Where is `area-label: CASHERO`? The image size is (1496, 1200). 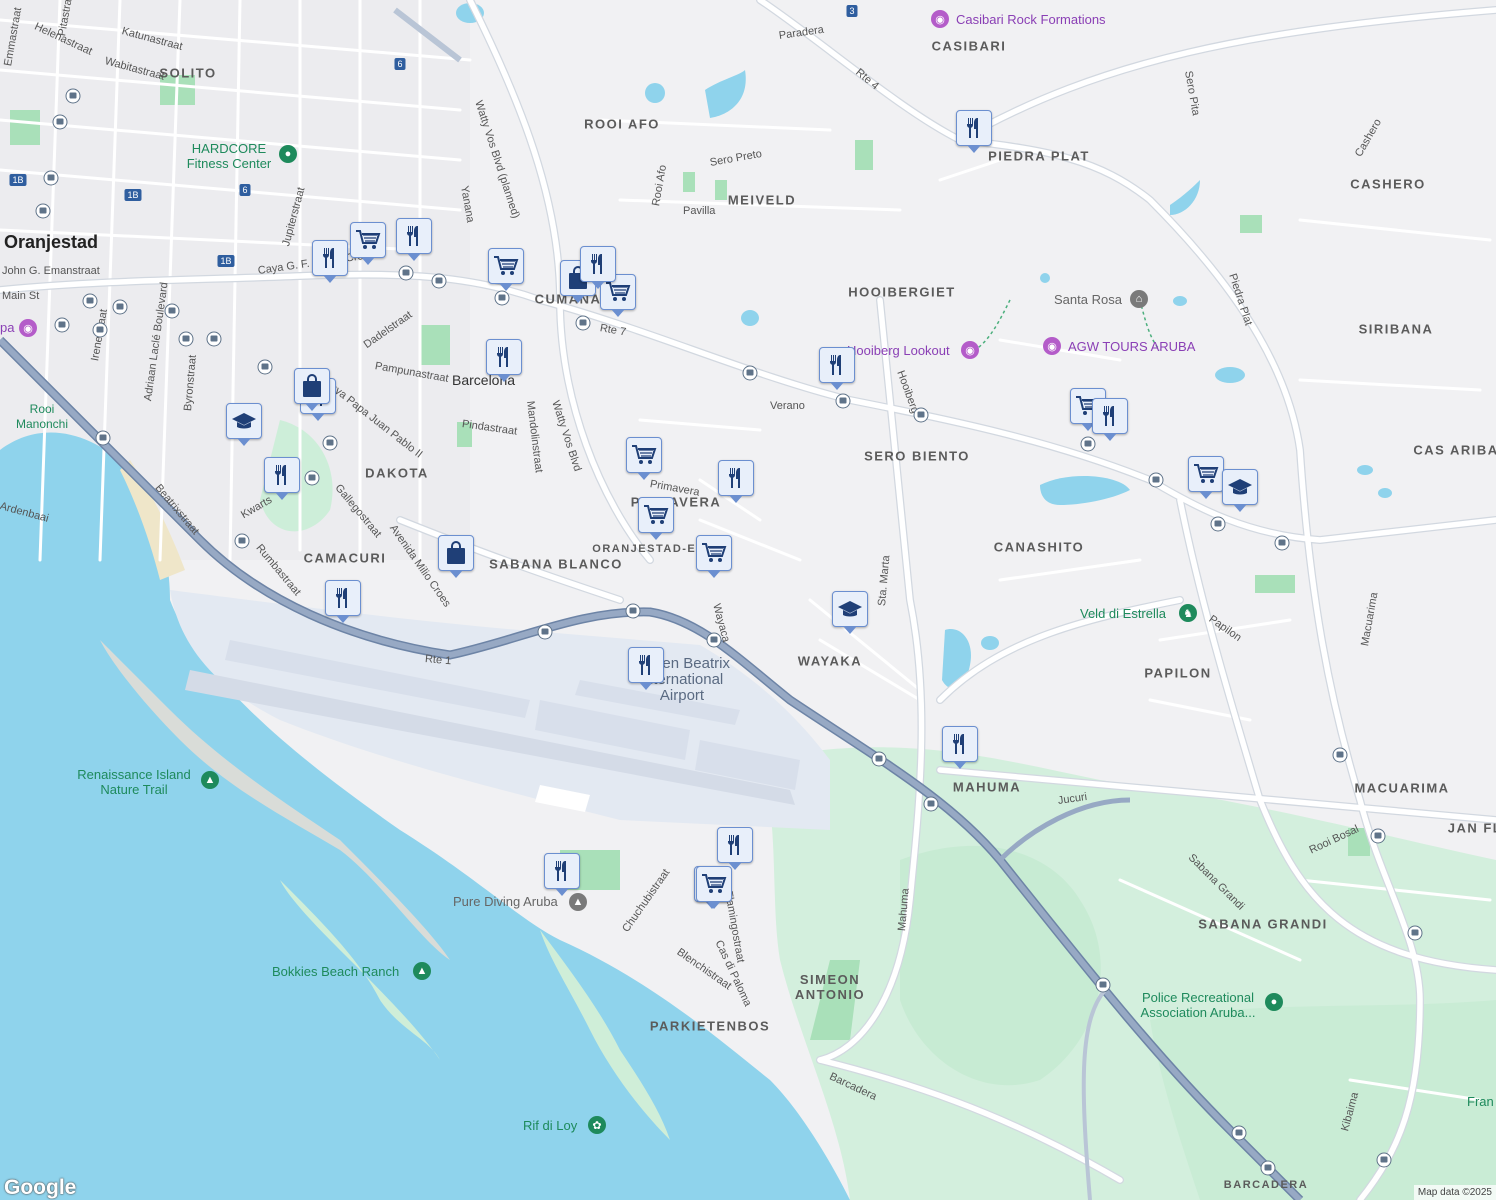 area-label: CASHERO is located at coordinates (1388, 184).